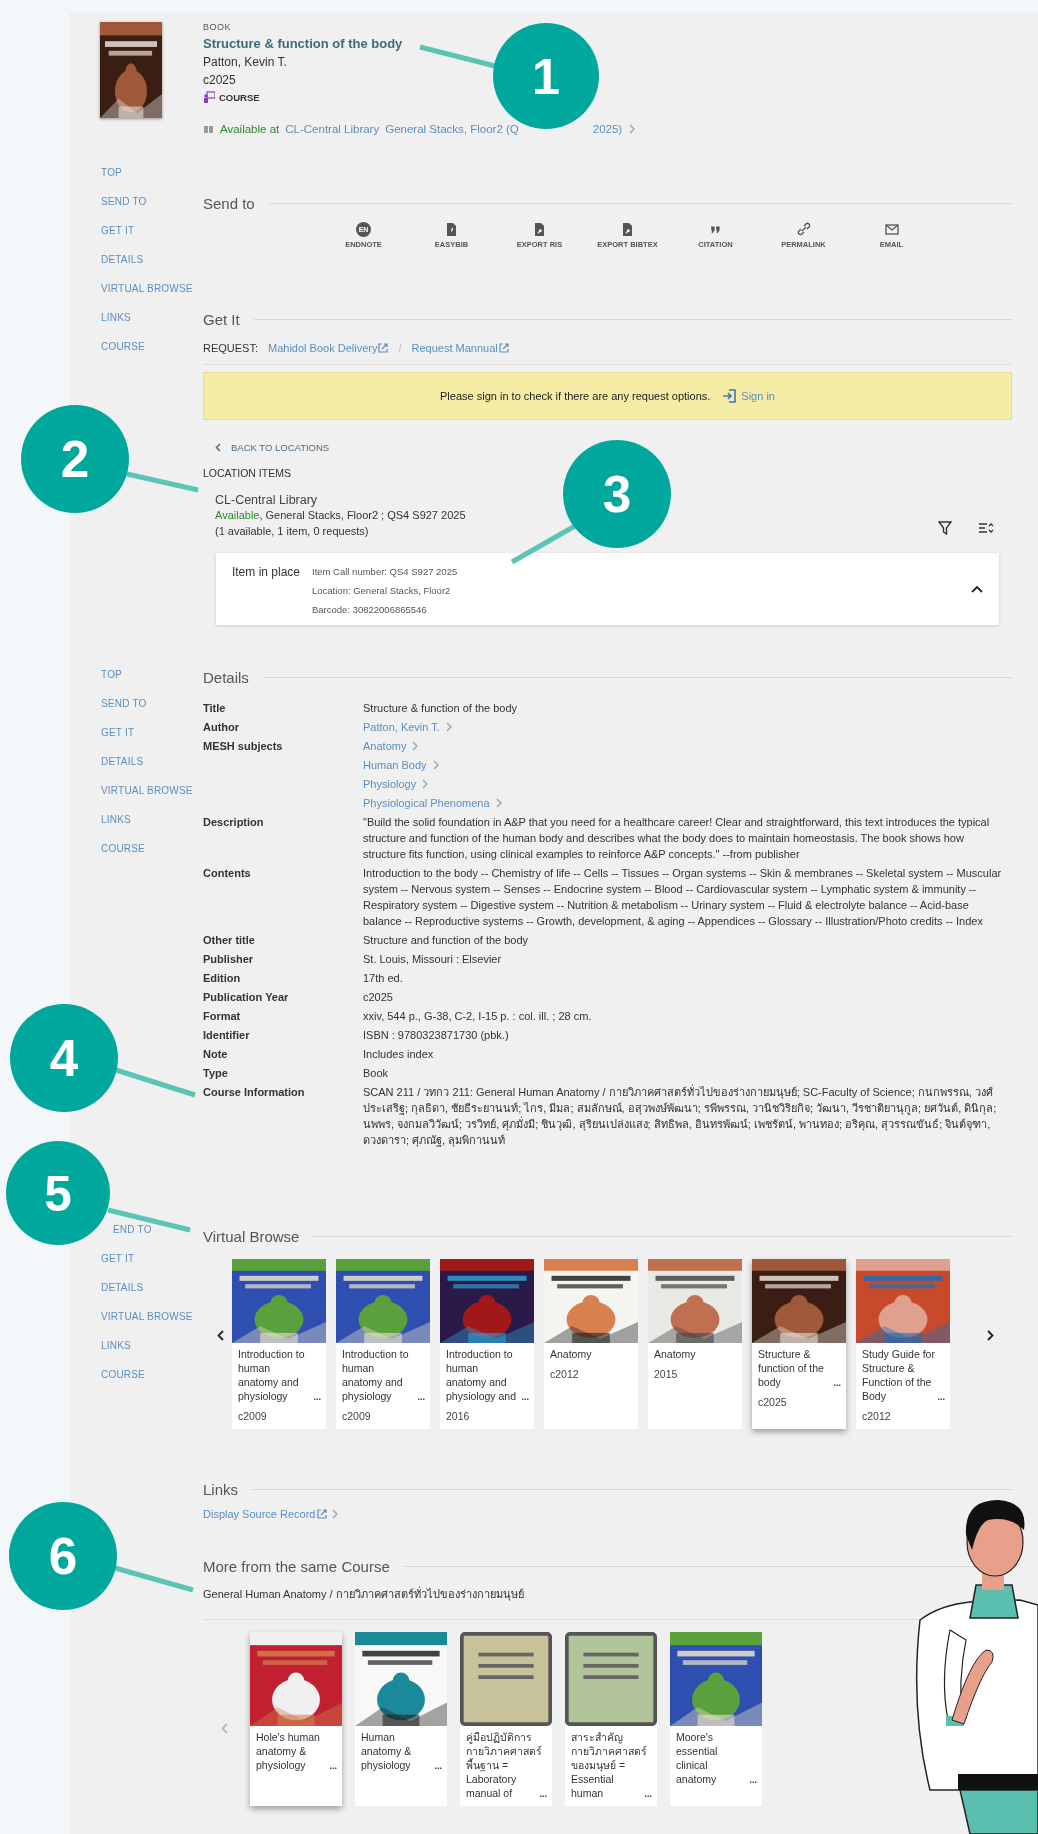 The image size is (1038, 1834). What do you see at coordinates (219, 80) in the screenshot?
I see `record-date: c2025` at bounding box center [219, 80].